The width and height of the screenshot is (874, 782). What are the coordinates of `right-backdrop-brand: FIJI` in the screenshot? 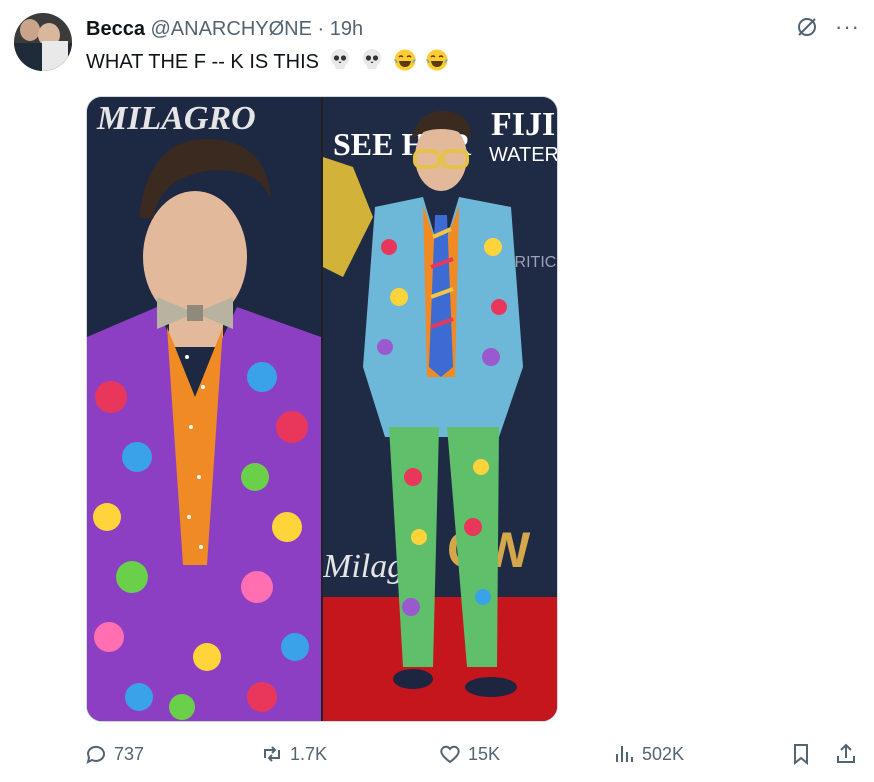 It's located at (523, 124).